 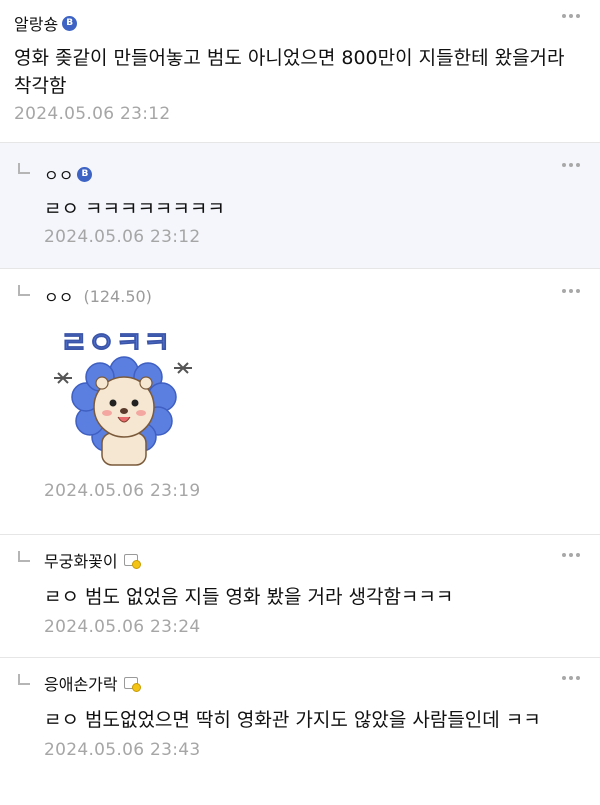 I want to click on comment-date: 2024.05.06 23:24, so click(x=122, y=627).